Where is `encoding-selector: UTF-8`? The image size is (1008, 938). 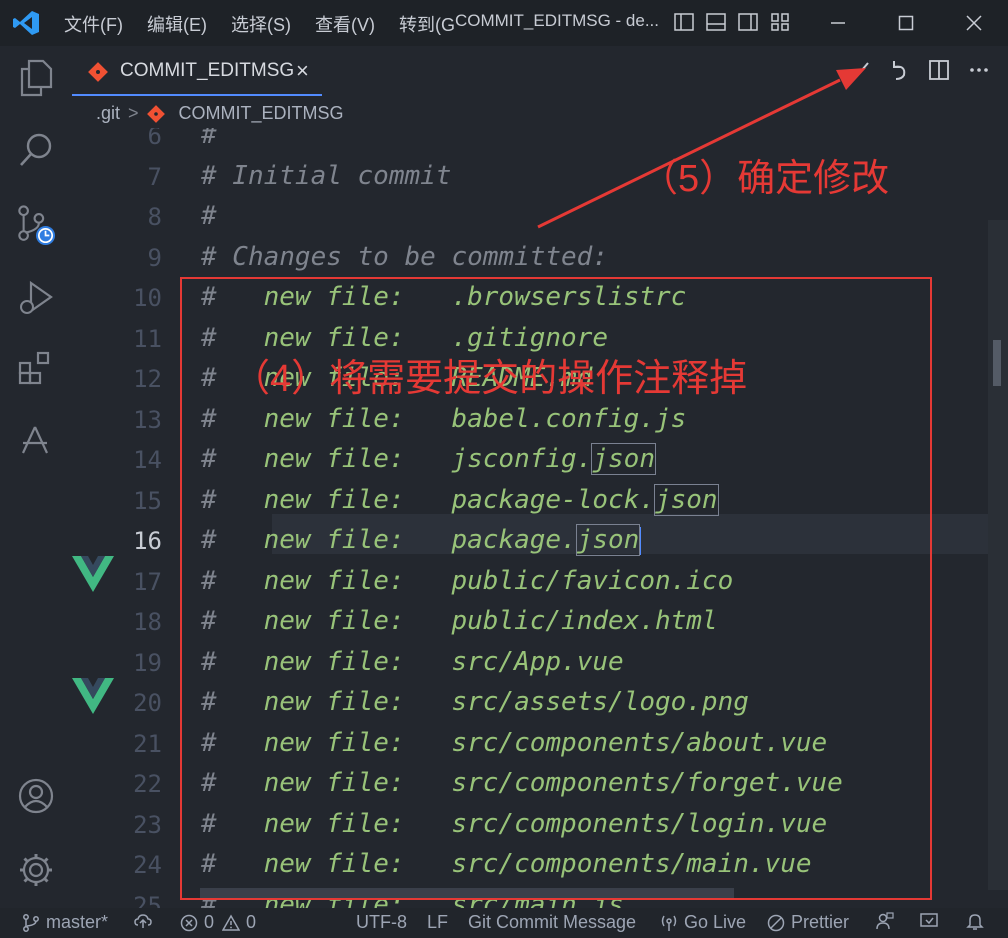 encoding-selector: UTF-8 is located at coordinates (381, 922).